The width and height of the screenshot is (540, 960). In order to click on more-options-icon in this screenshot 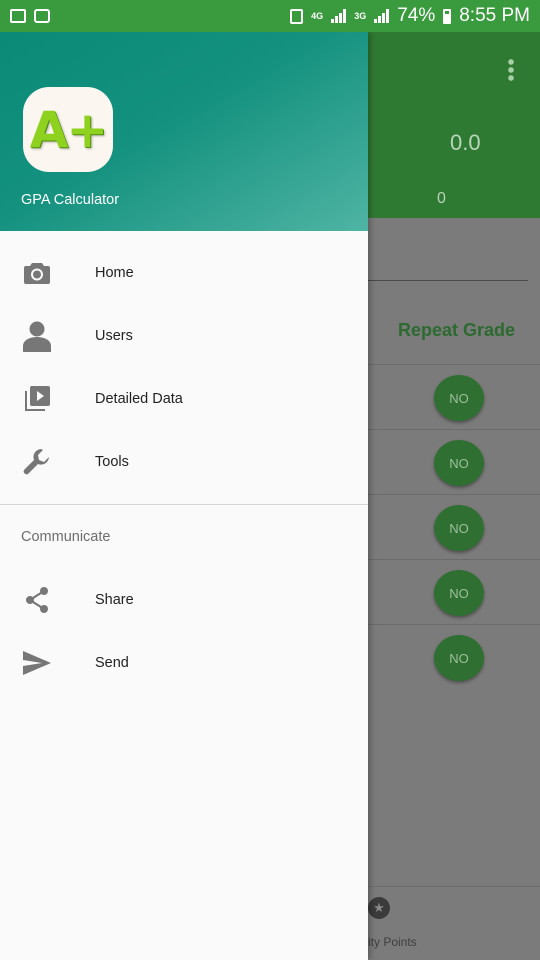, I will do `click(511, 70)`.